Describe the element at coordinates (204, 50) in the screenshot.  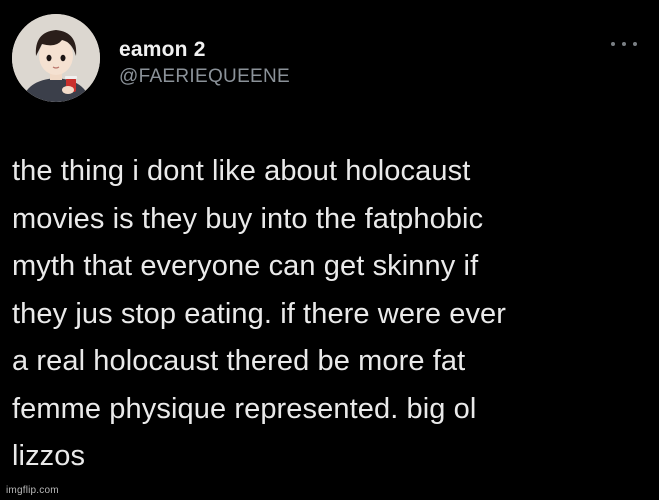
I see `author-display-name: eamon 2` at that location.